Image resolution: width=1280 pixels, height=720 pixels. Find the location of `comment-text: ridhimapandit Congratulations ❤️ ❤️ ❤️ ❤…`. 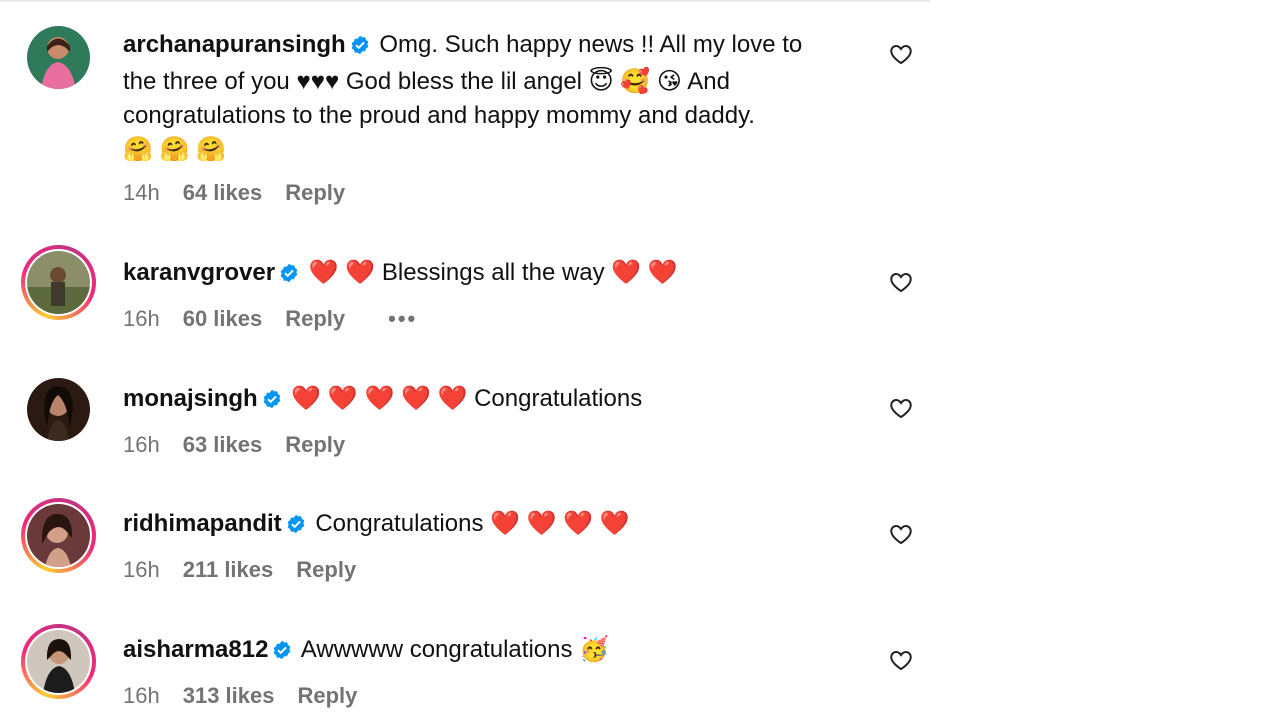

comment-text: ridhimapandit Congratulations ❤️ ❤️ ❤️ ❤… is located at coordinates (493, 525).